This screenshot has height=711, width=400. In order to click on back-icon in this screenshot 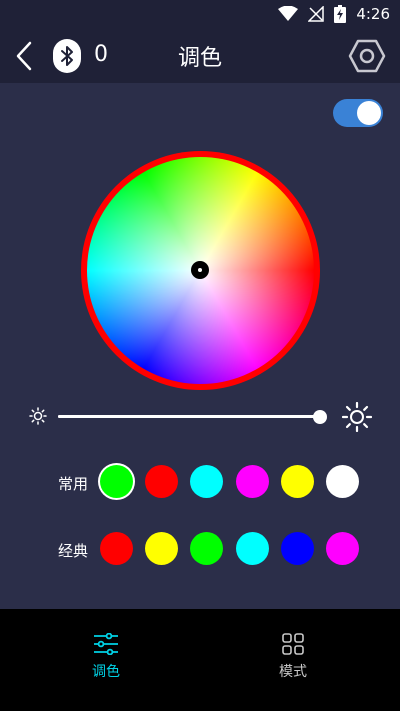, I will do `click(24, 56)`.